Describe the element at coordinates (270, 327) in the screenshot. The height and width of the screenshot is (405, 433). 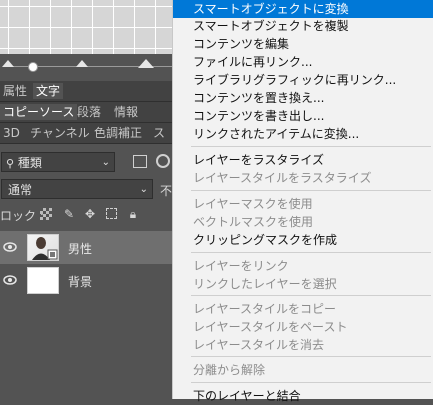
I see `menu-item-paste-layer-style: レイヤースタイルをペースト` at that location.